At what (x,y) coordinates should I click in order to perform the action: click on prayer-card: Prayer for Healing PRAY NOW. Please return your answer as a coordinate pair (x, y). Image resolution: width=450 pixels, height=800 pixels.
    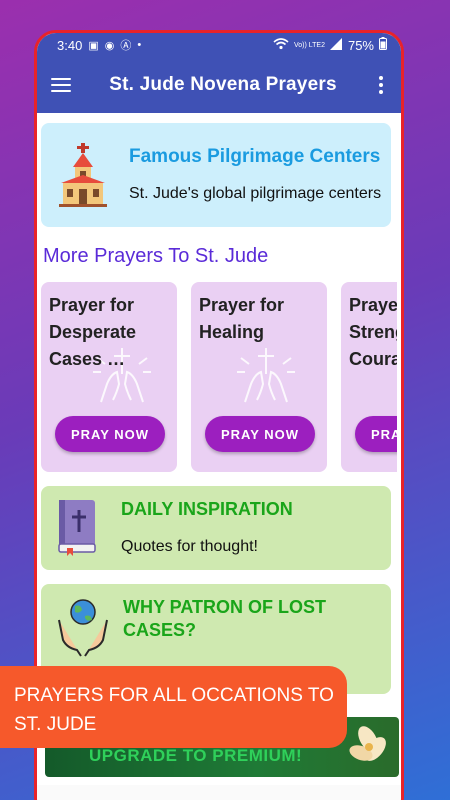
    Looking at the image, I should click on (259, 377).